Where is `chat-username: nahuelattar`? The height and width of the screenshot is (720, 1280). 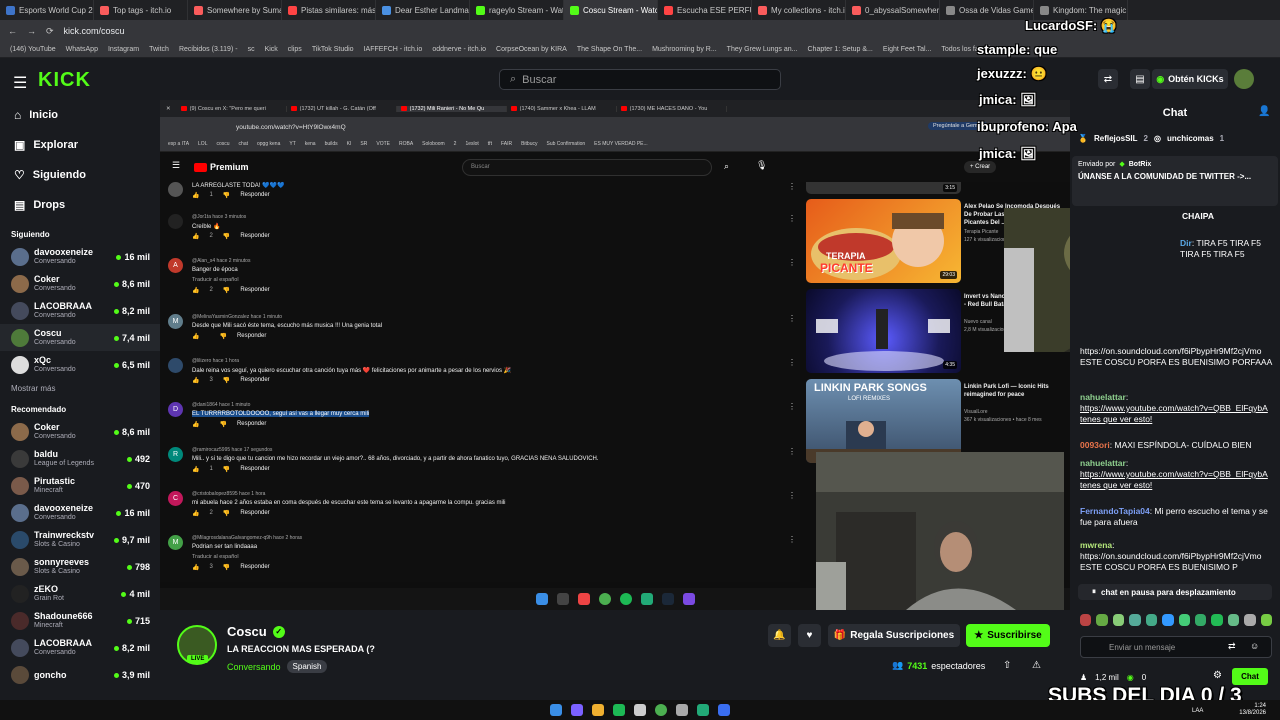 chat-username: nahuelattar is located at coordinates (1103, 397).